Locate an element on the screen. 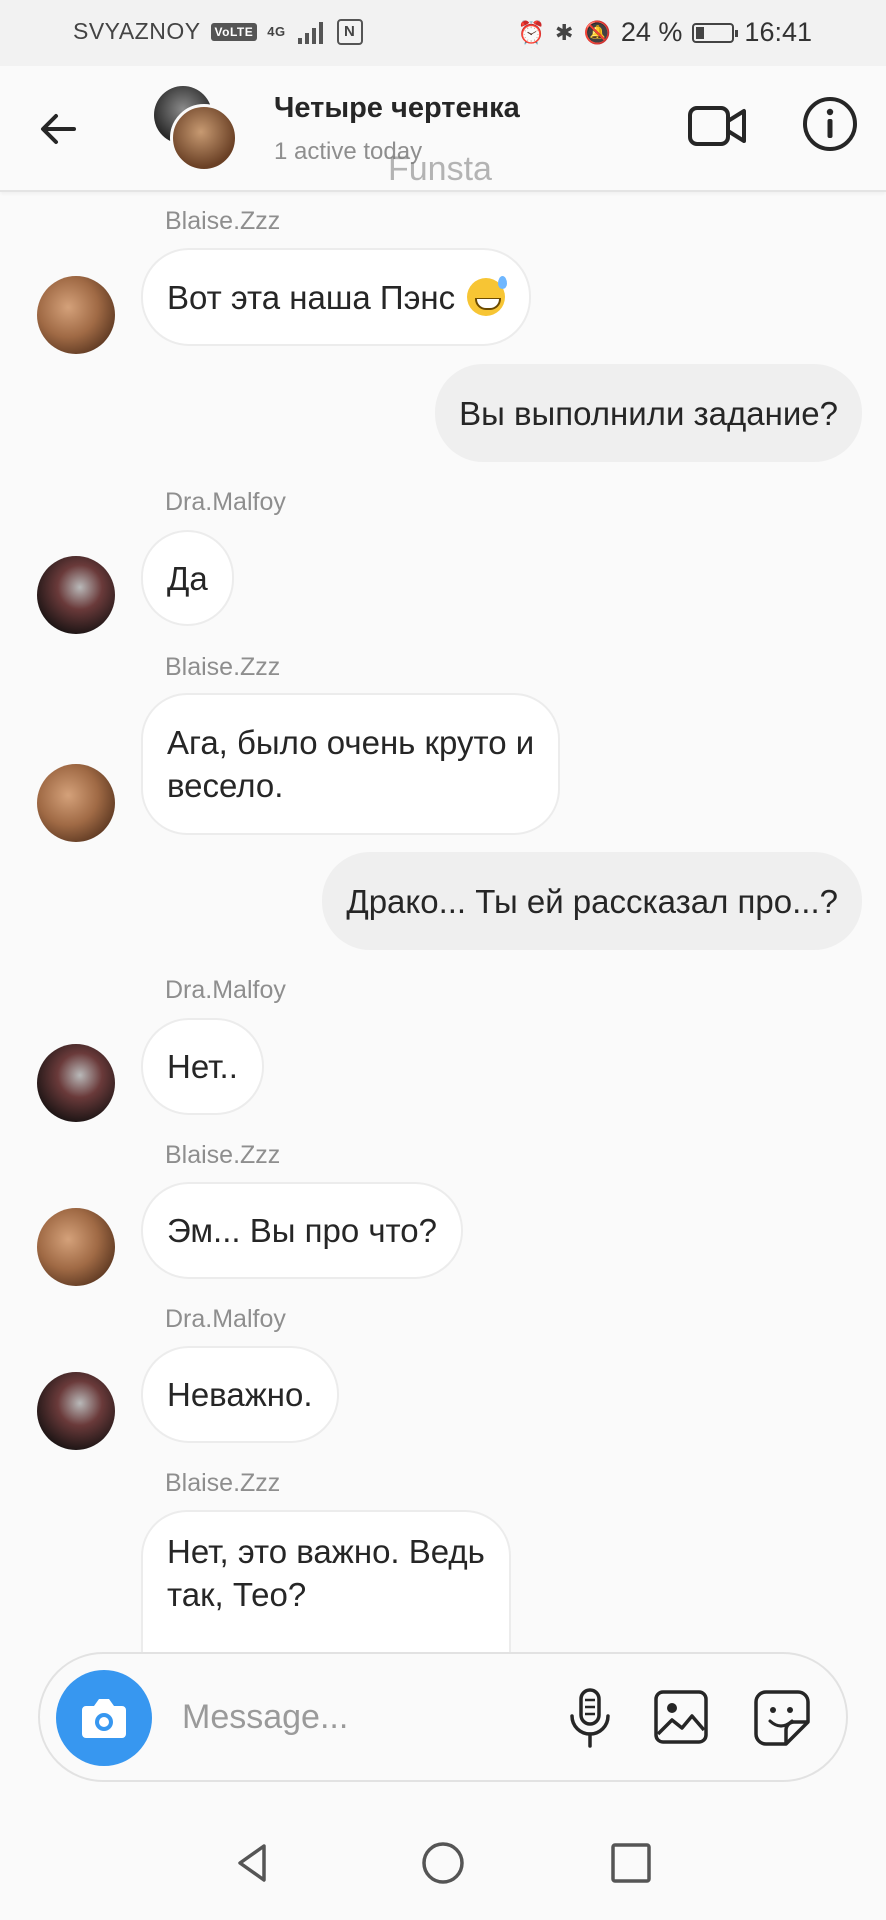 Image resolution: width=886 pixels, height=1920 pixels. camera-icon is located at coordinates (104, 1718).